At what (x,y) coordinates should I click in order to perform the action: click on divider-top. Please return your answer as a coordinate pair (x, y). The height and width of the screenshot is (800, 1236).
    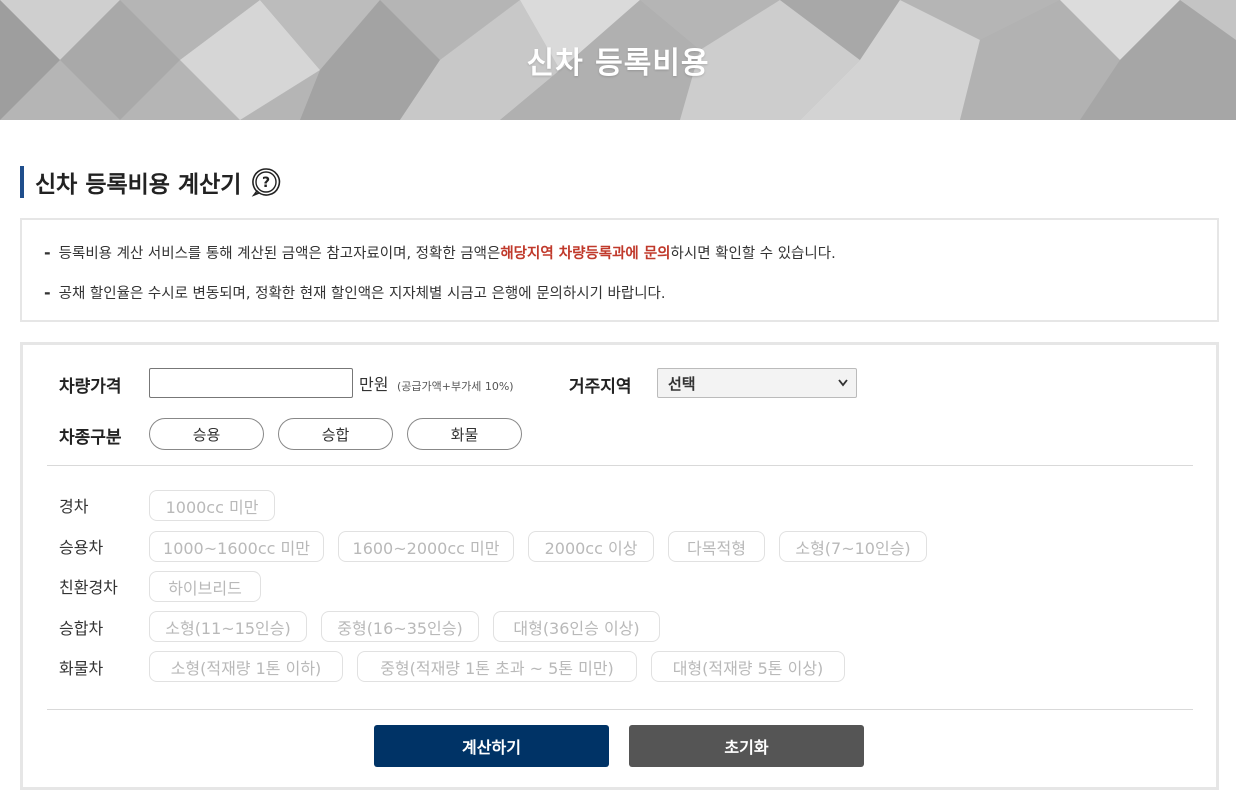
    Looking at the image, I should click on (620, 465).